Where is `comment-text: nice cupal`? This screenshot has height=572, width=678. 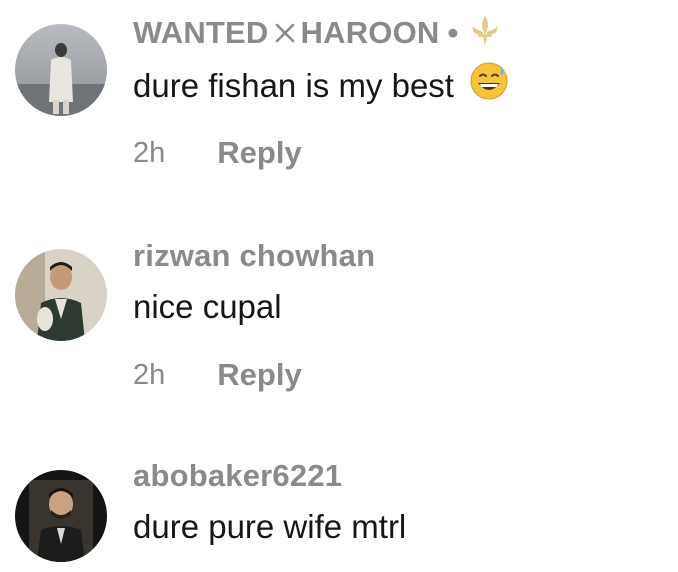
comment-text: nice cupal is located at coordinates (207, 306).